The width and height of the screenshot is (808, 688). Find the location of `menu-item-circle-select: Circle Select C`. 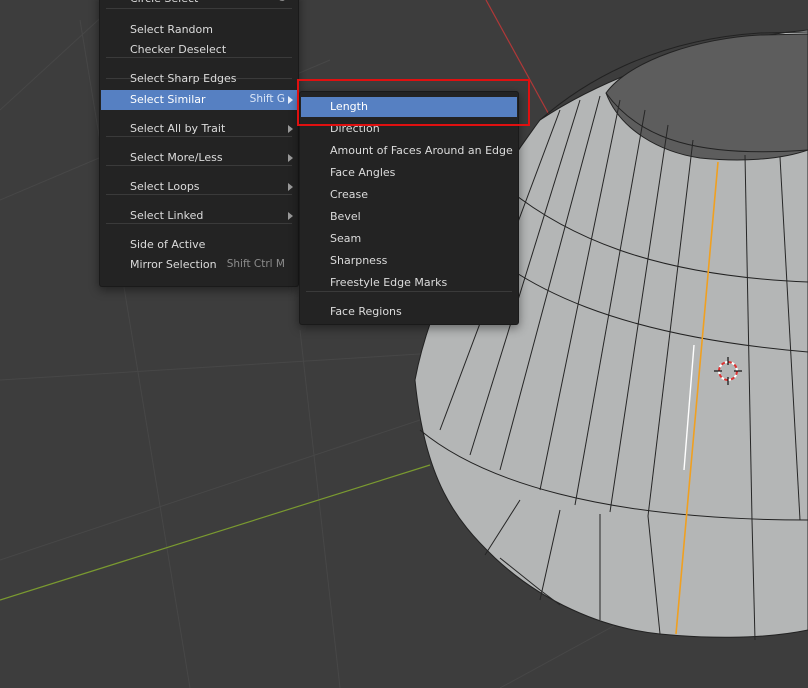

menu-item-circle-select: Circle Select C is located at coordinates (199, 4).